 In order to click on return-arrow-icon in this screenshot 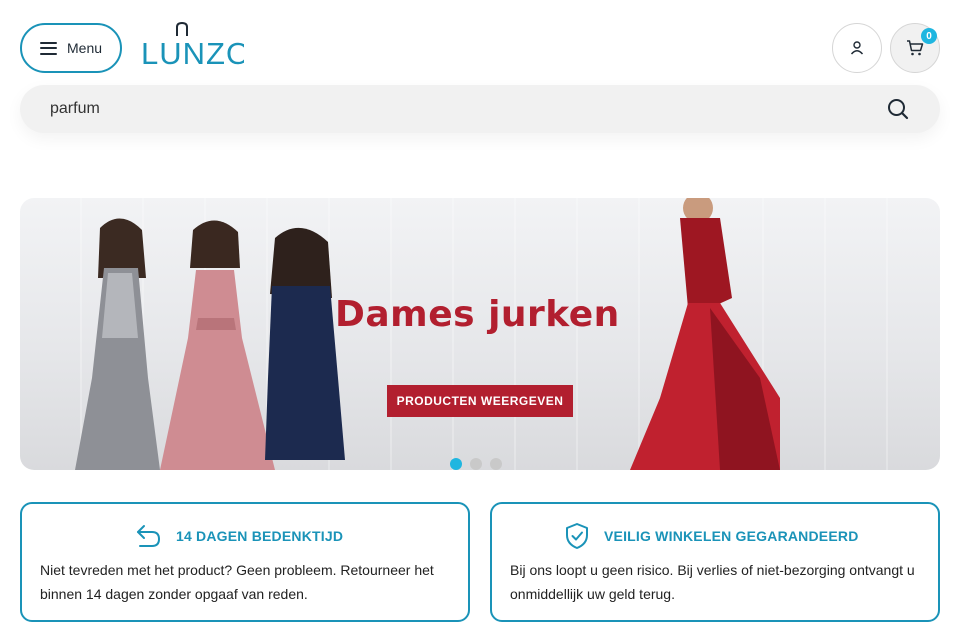, I will do `click(149, 536)`.